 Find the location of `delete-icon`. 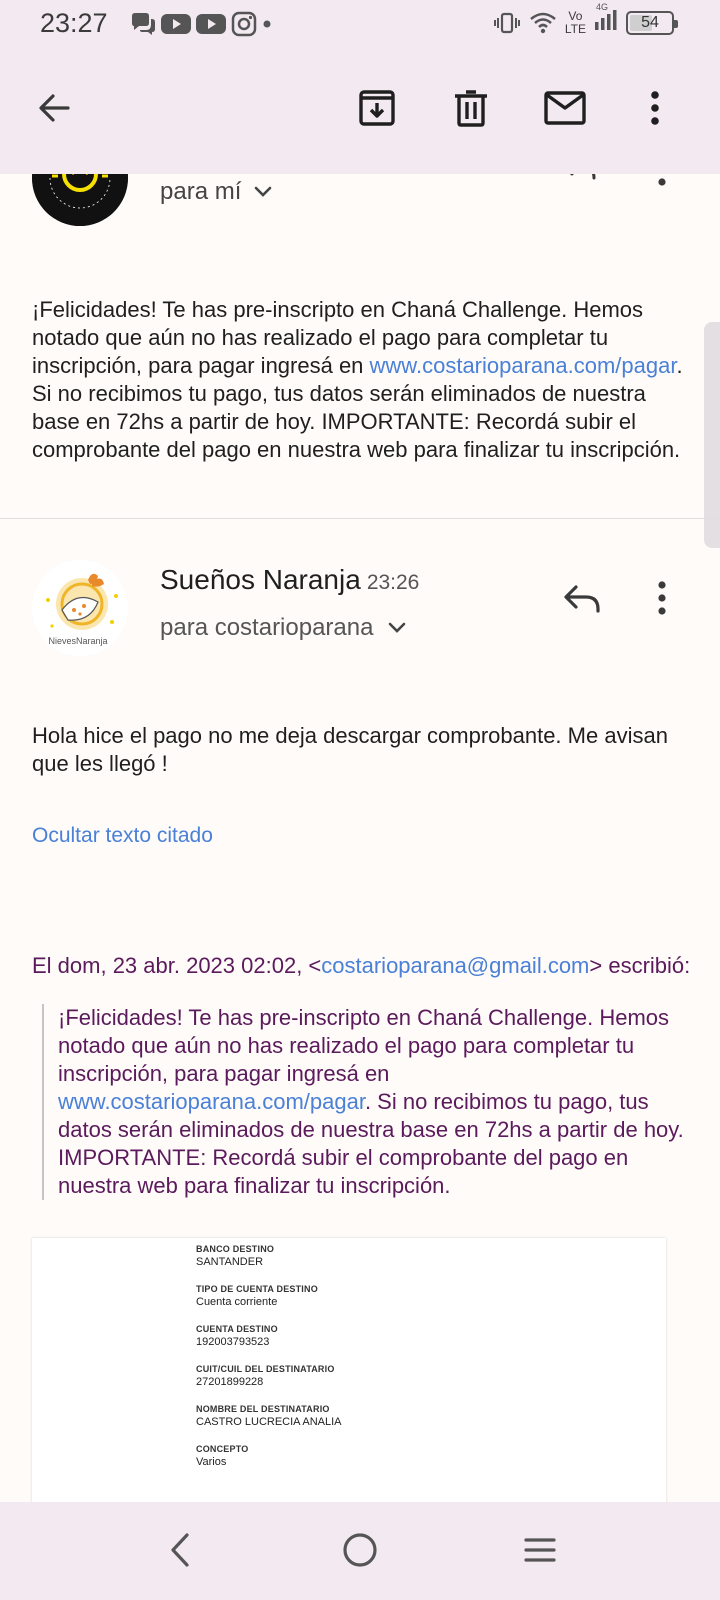

delete-icon is located at coordinates (471, 108).